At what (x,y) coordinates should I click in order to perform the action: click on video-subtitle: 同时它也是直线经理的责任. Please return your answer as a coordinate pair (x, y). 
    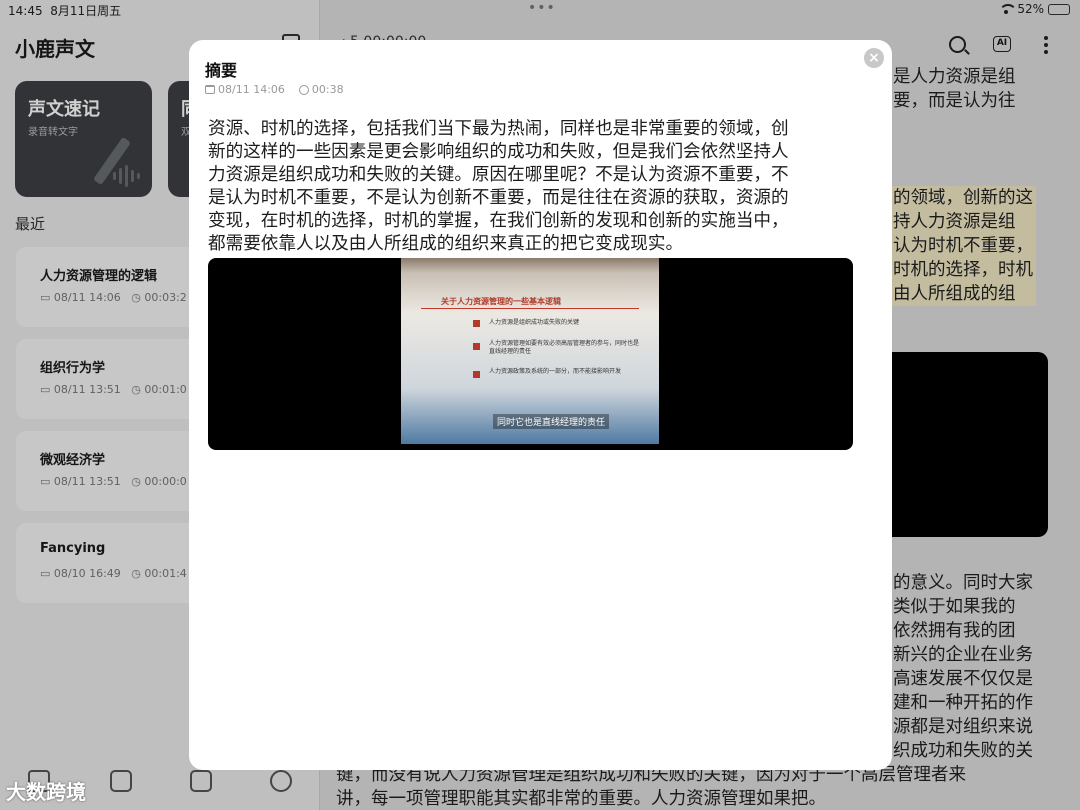
    Looking at the image, I should click on (551, 421).